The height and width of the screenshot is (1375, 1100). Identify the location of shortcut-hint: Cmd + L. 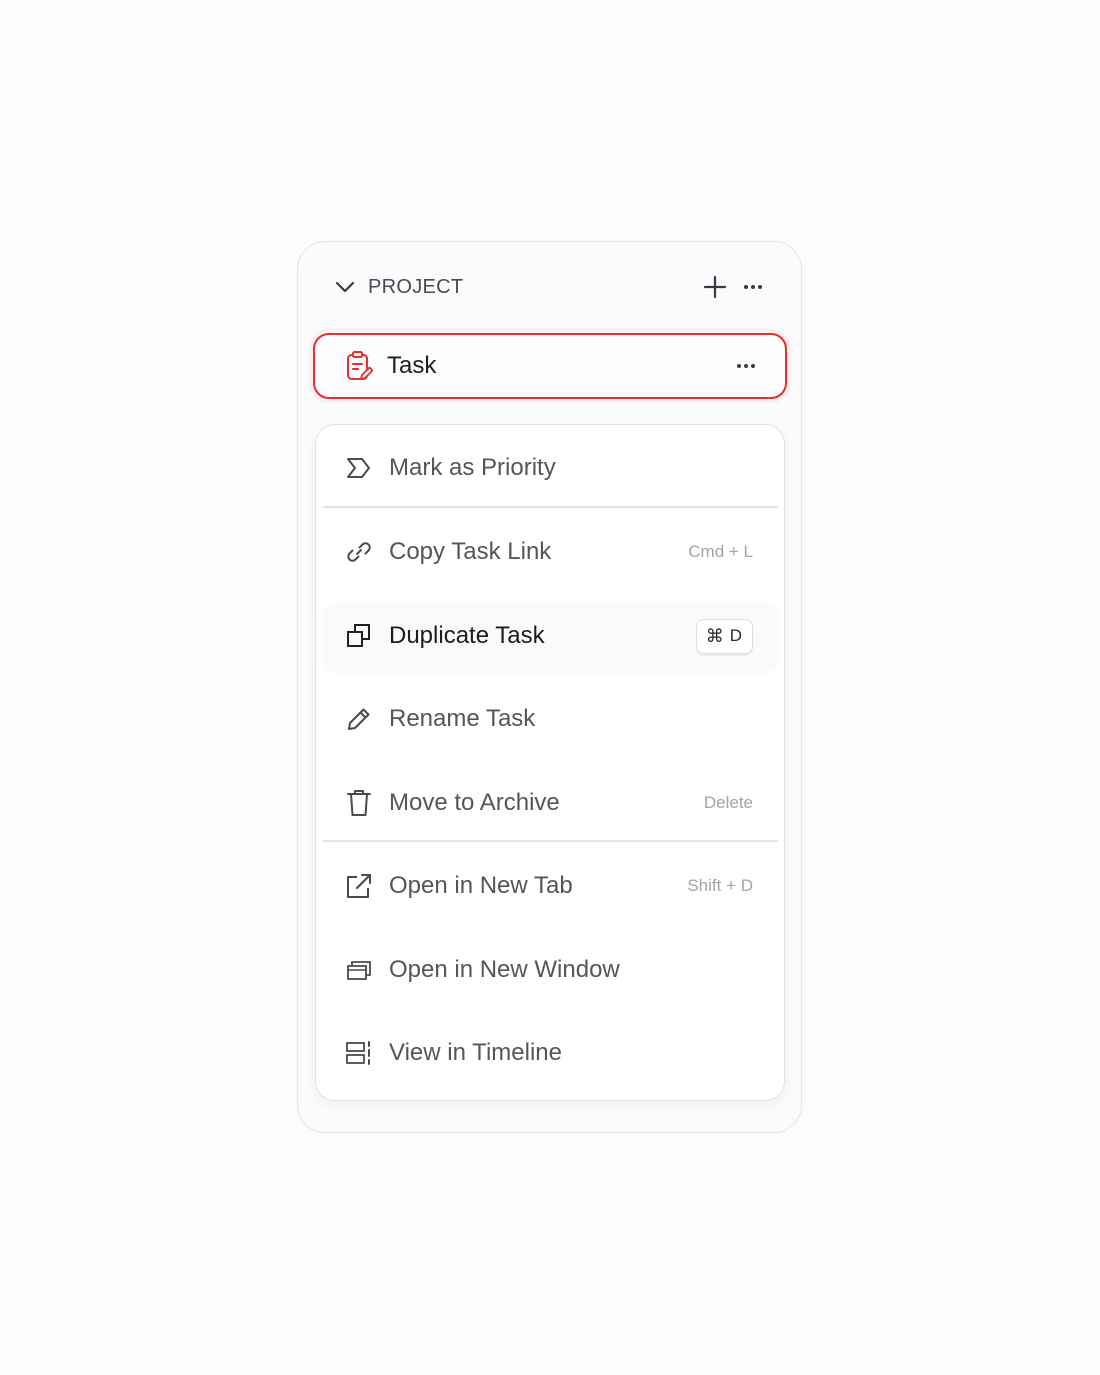
(720, 551).